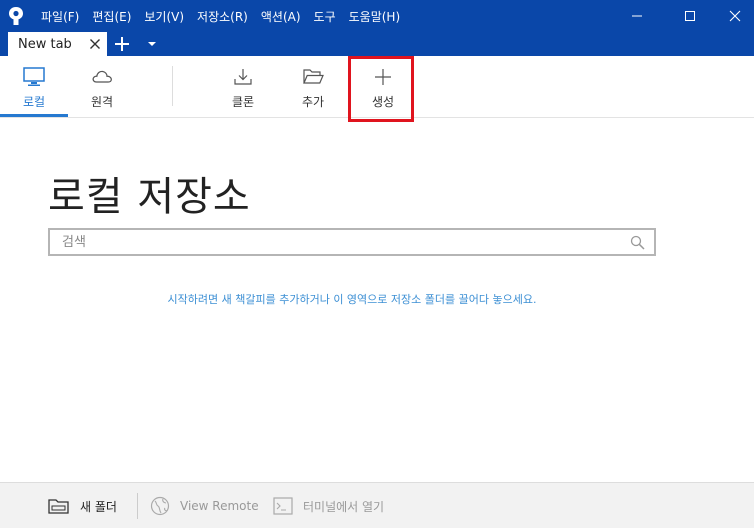 This screenshot has width=754, height=529. Describe the element at coordinates (16, 16) in the screenshot. I see `app-logo-icon` at that location.